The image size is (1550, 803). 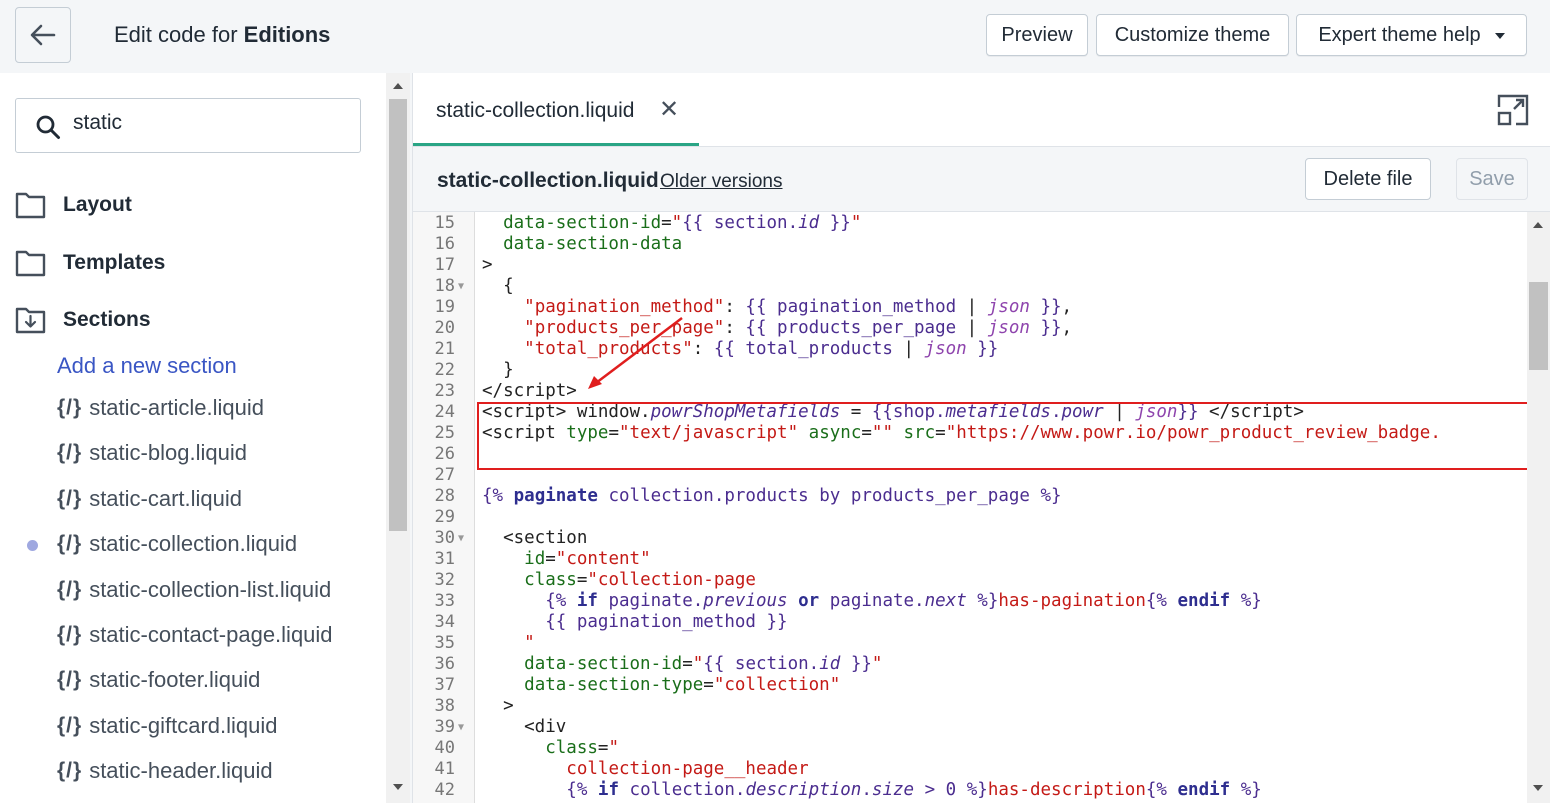 I want to click on sidebar-scrollbar, so click(x=398, y=438).